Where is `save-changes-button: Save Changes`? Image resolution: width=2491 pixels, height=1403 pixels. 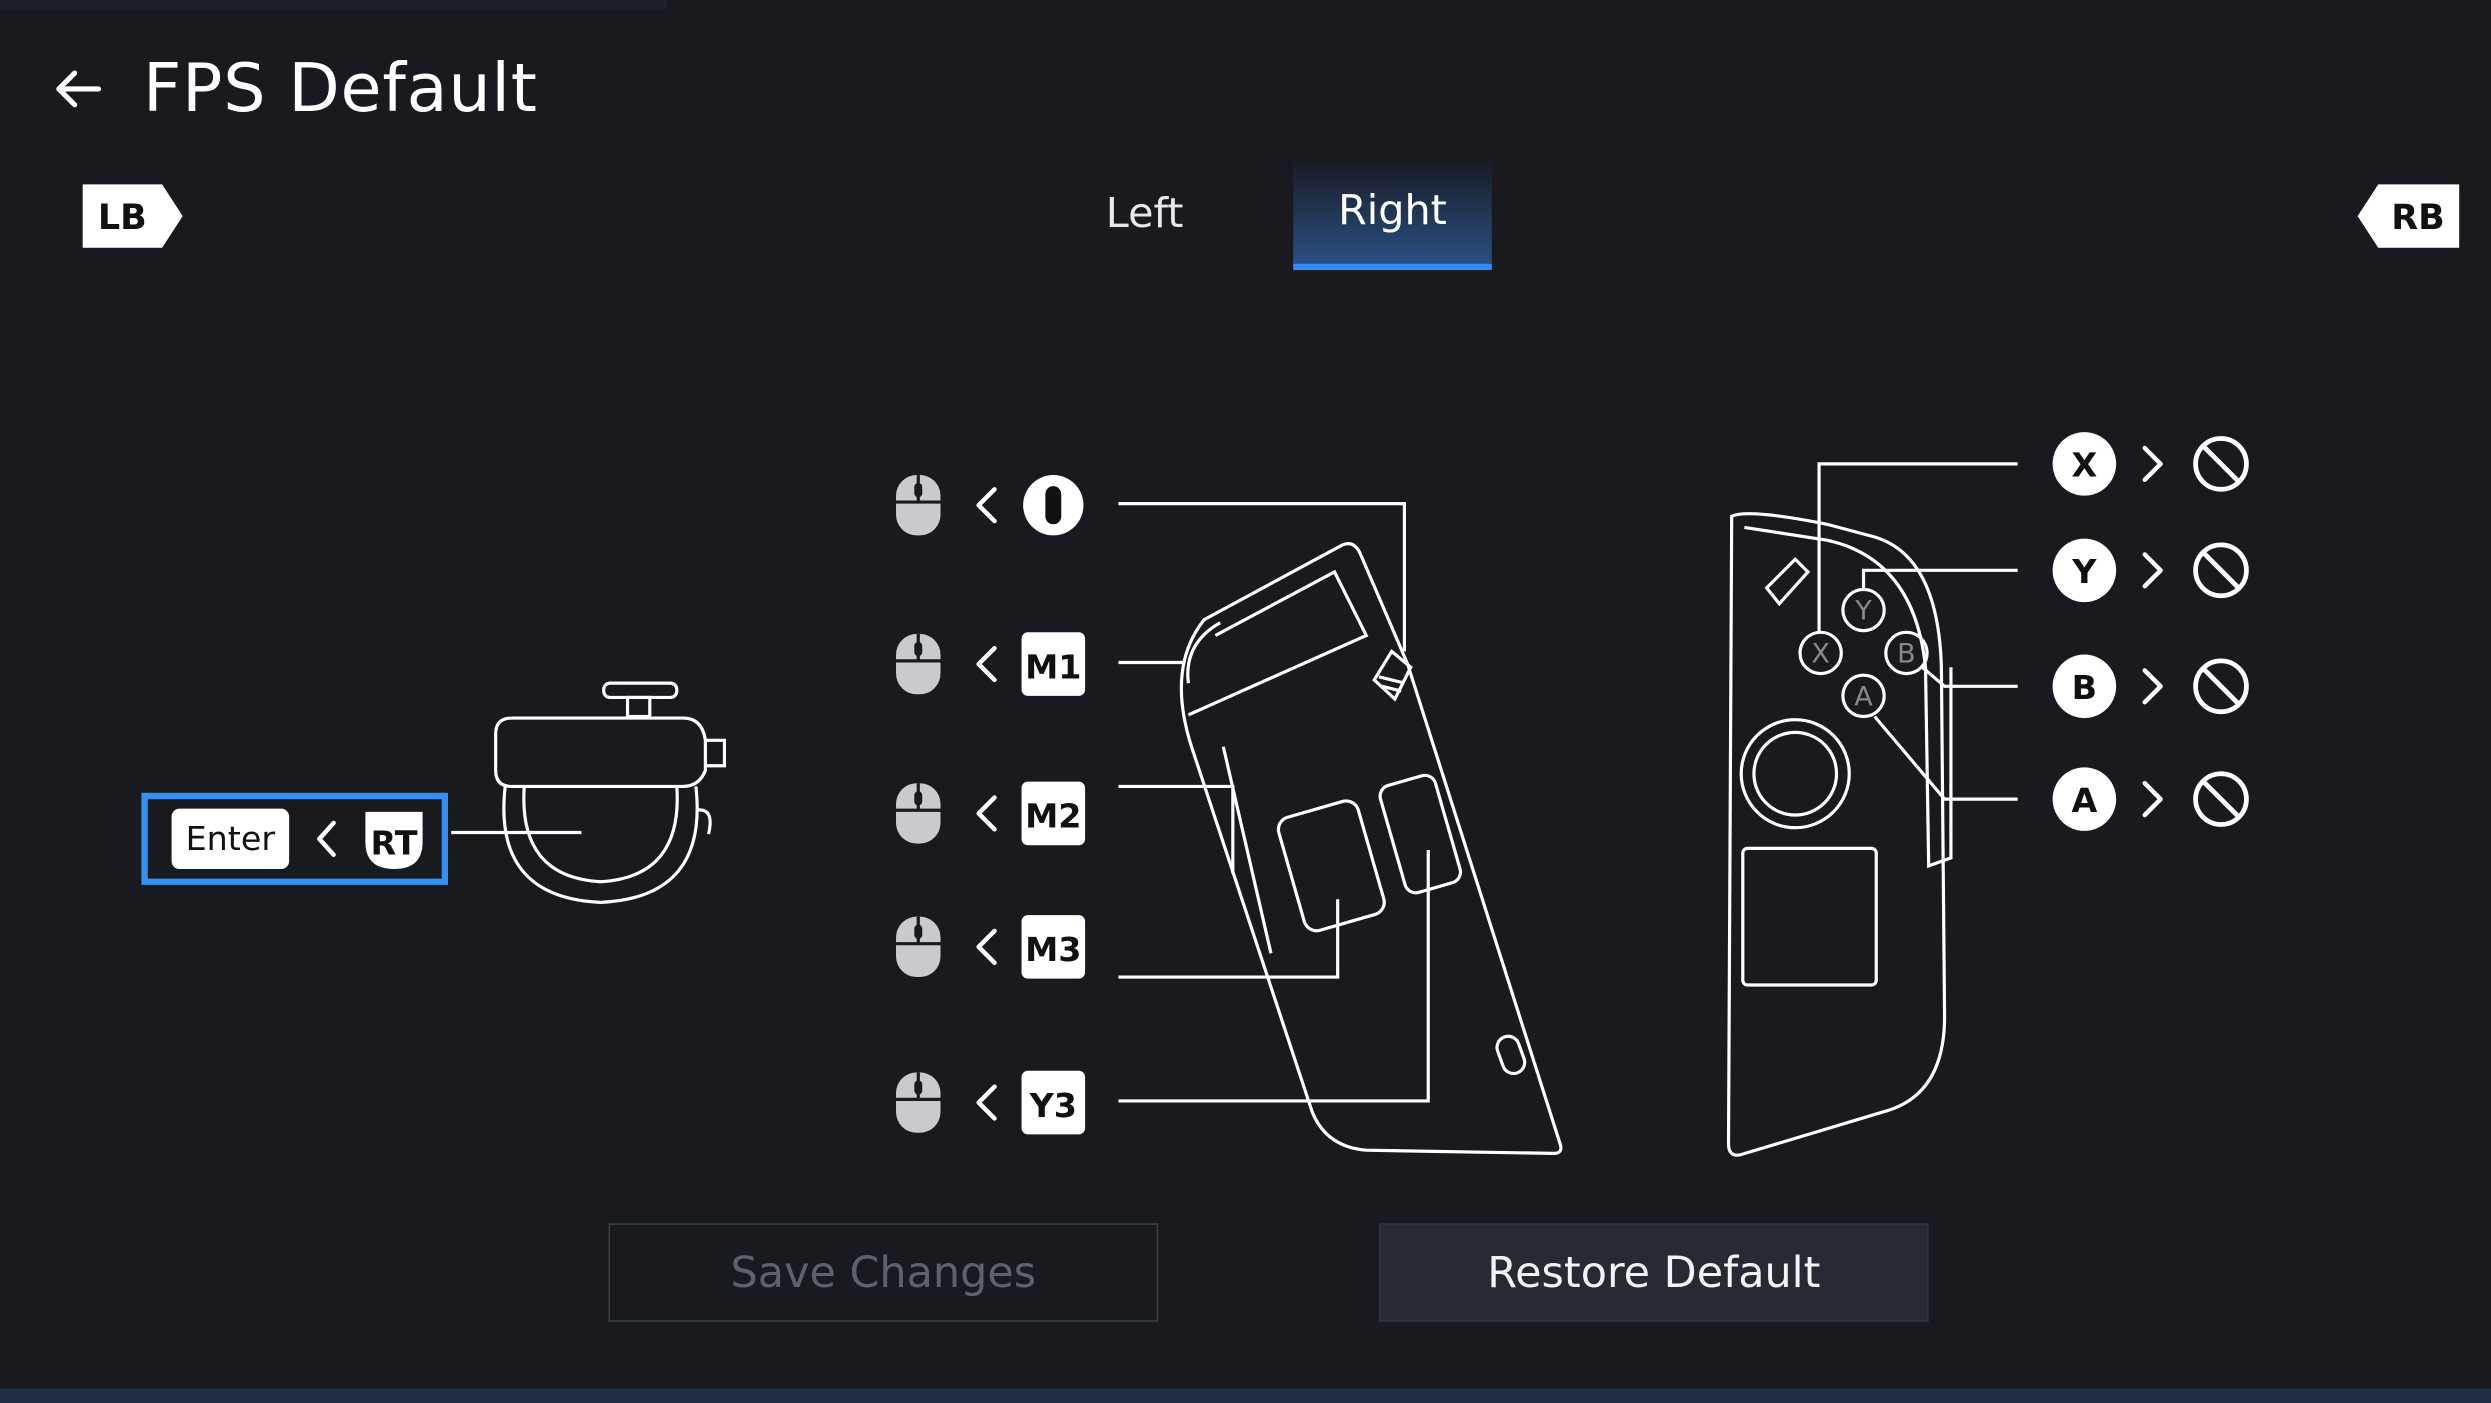
save-changes-button: Save Changes is located at coordinates (883, 1272).